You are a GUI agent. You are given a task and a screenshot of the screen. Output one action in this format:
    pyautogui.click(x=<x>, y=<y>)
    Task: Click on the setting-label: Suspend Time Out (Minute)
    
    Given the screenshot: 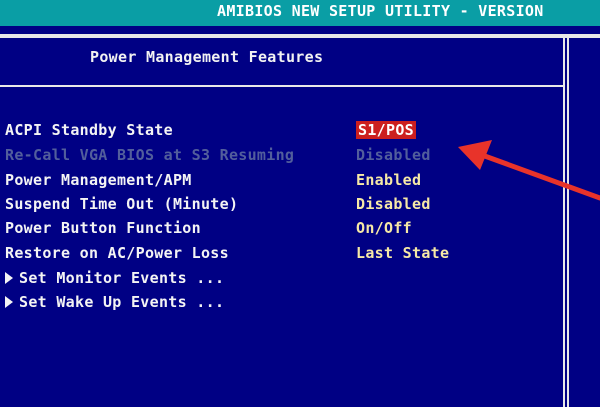 What is the action you would take?
    pyautogui.click(x=122, y=204)
    